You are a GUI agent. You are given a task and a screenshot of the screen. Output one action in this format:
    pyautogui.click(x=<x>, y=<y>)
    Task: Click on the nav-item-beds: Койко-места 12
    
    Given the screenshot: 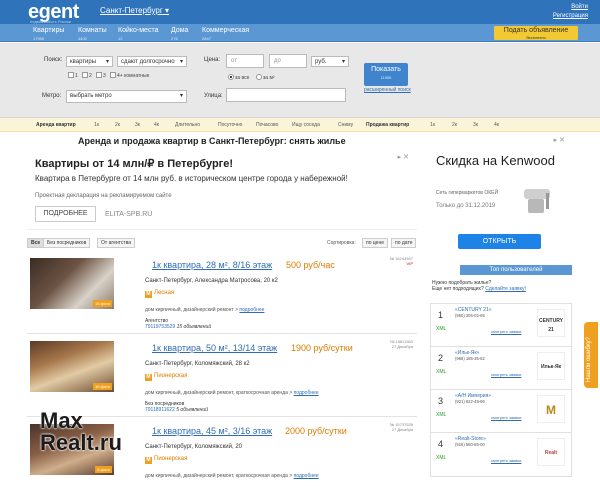 What is the action you would take?
    pyautogui.click(x=138, y=34)
    